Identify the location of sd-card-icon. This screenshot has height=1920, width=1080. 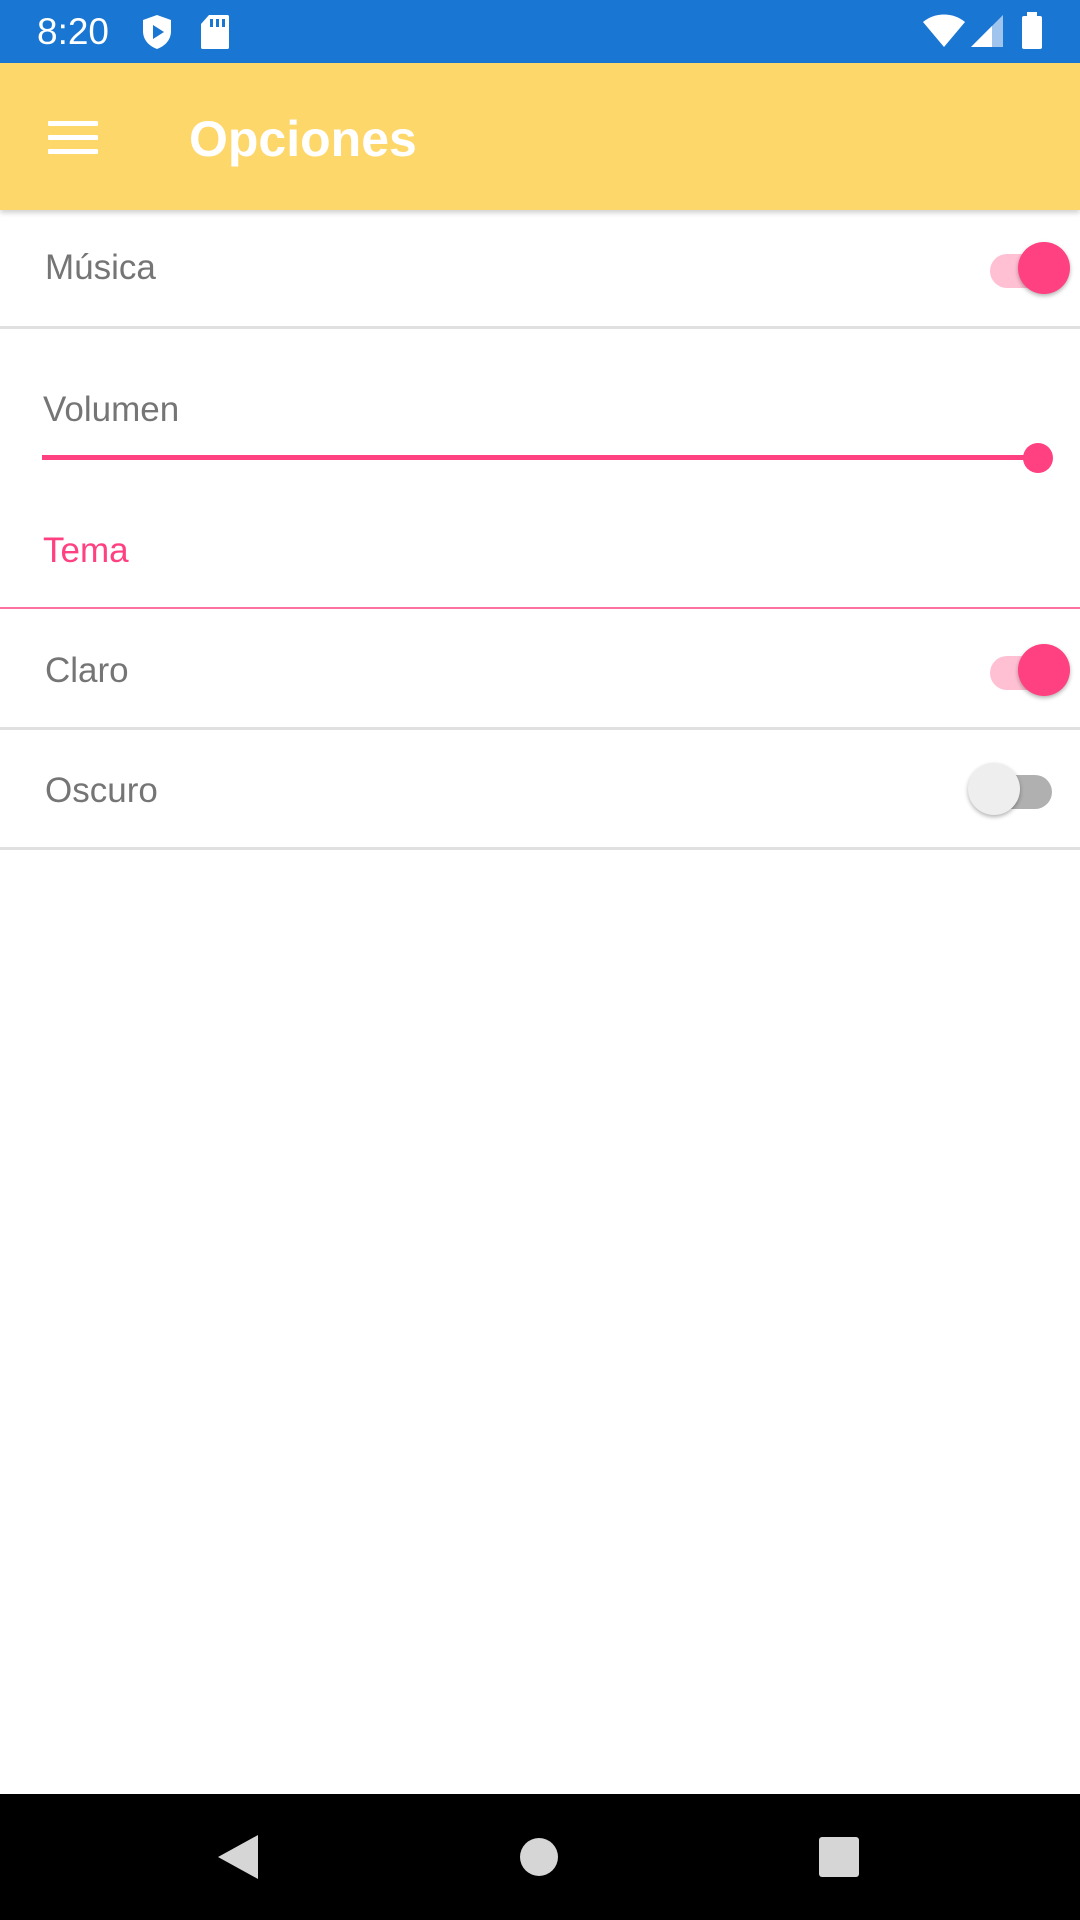
(215, 32).